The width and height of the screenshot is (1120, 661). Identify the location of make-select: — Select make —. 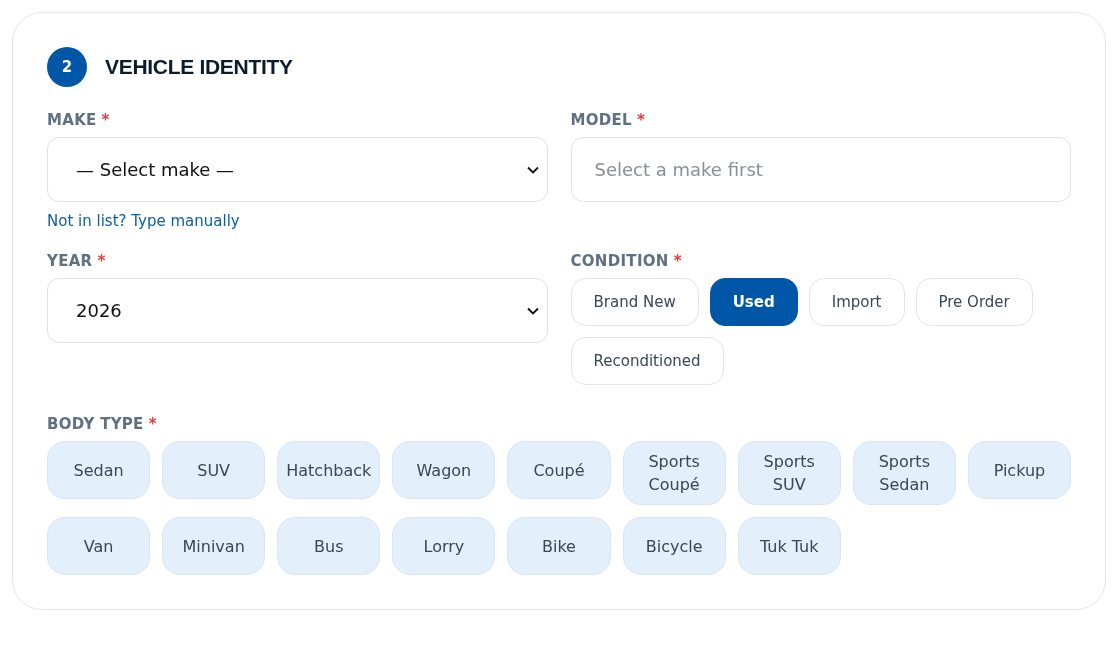
(297, 169).